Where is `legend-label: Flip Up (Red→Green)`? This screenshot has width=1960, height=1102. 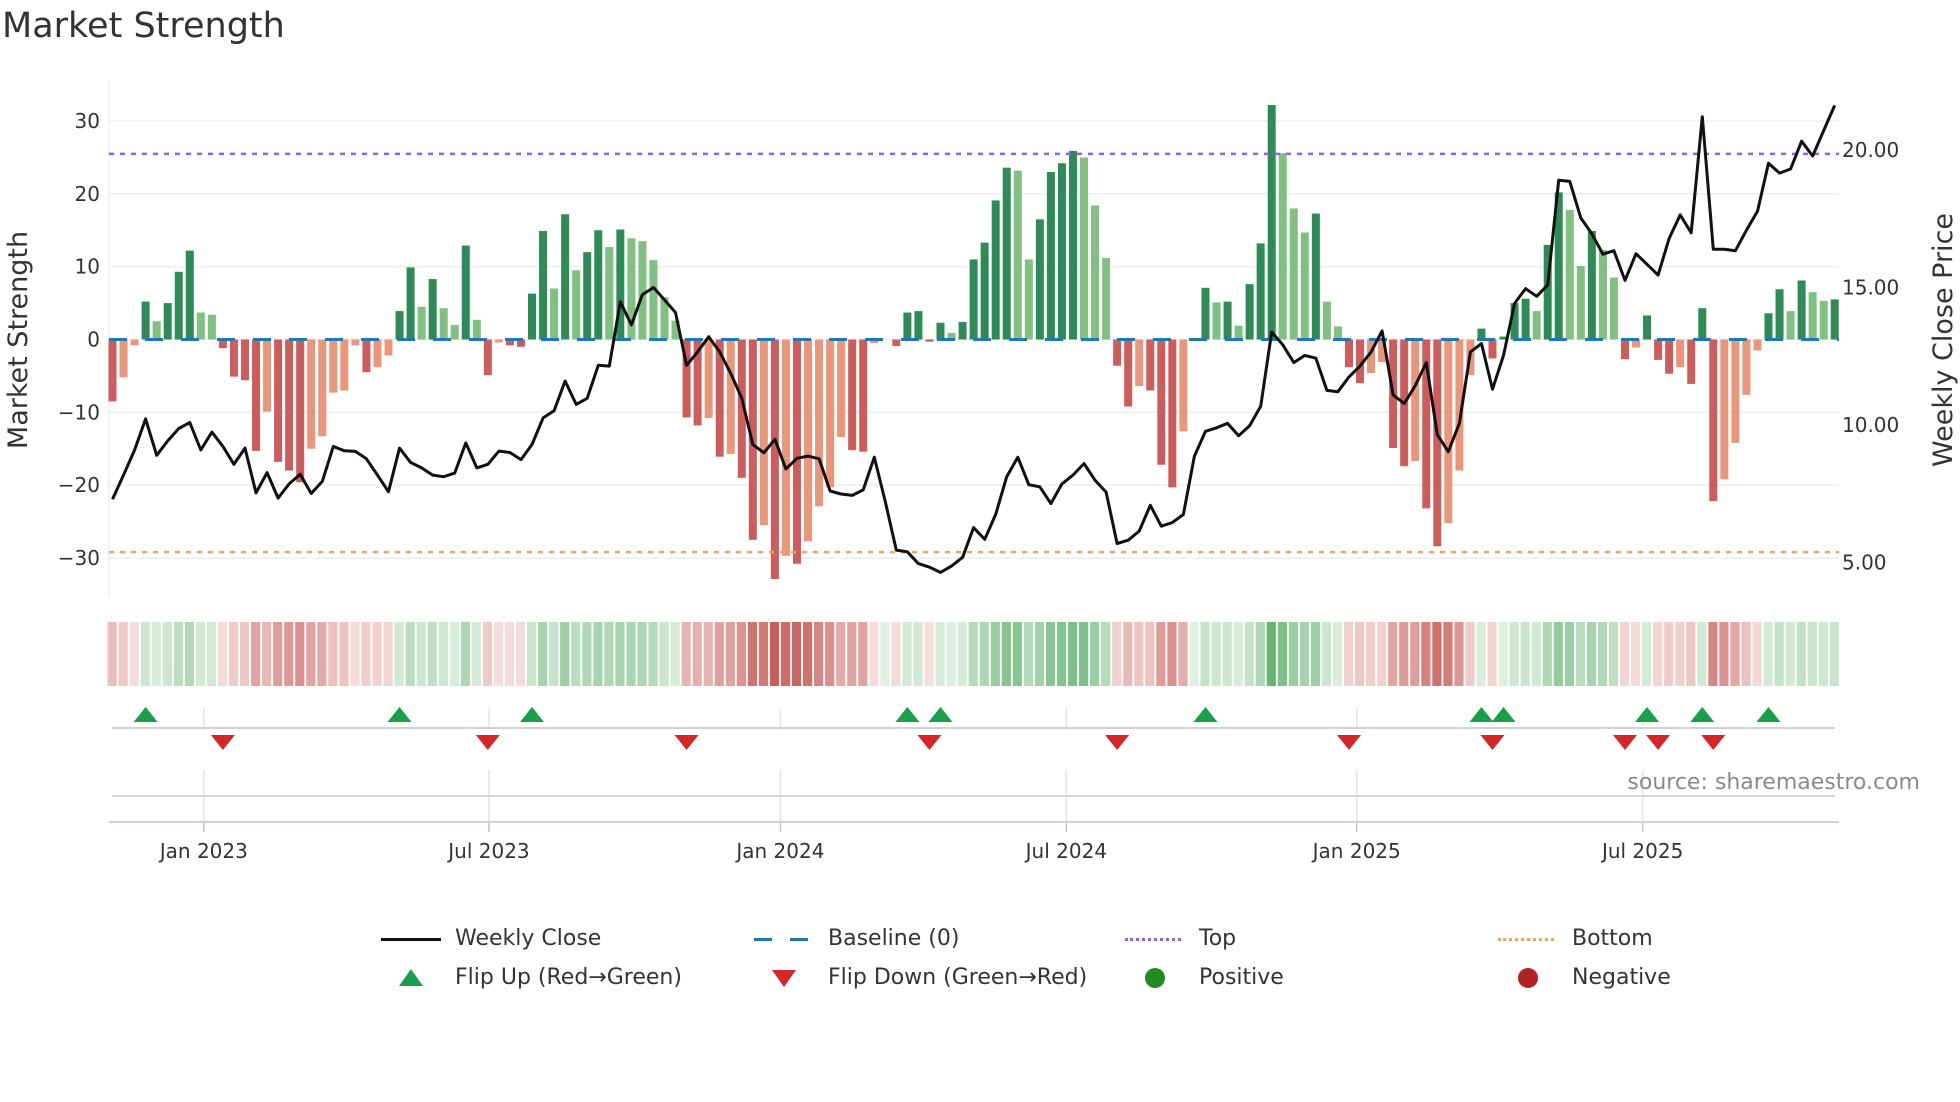
legend-label: Flip Up (Red→Green) is located at coordinates (568, 977).